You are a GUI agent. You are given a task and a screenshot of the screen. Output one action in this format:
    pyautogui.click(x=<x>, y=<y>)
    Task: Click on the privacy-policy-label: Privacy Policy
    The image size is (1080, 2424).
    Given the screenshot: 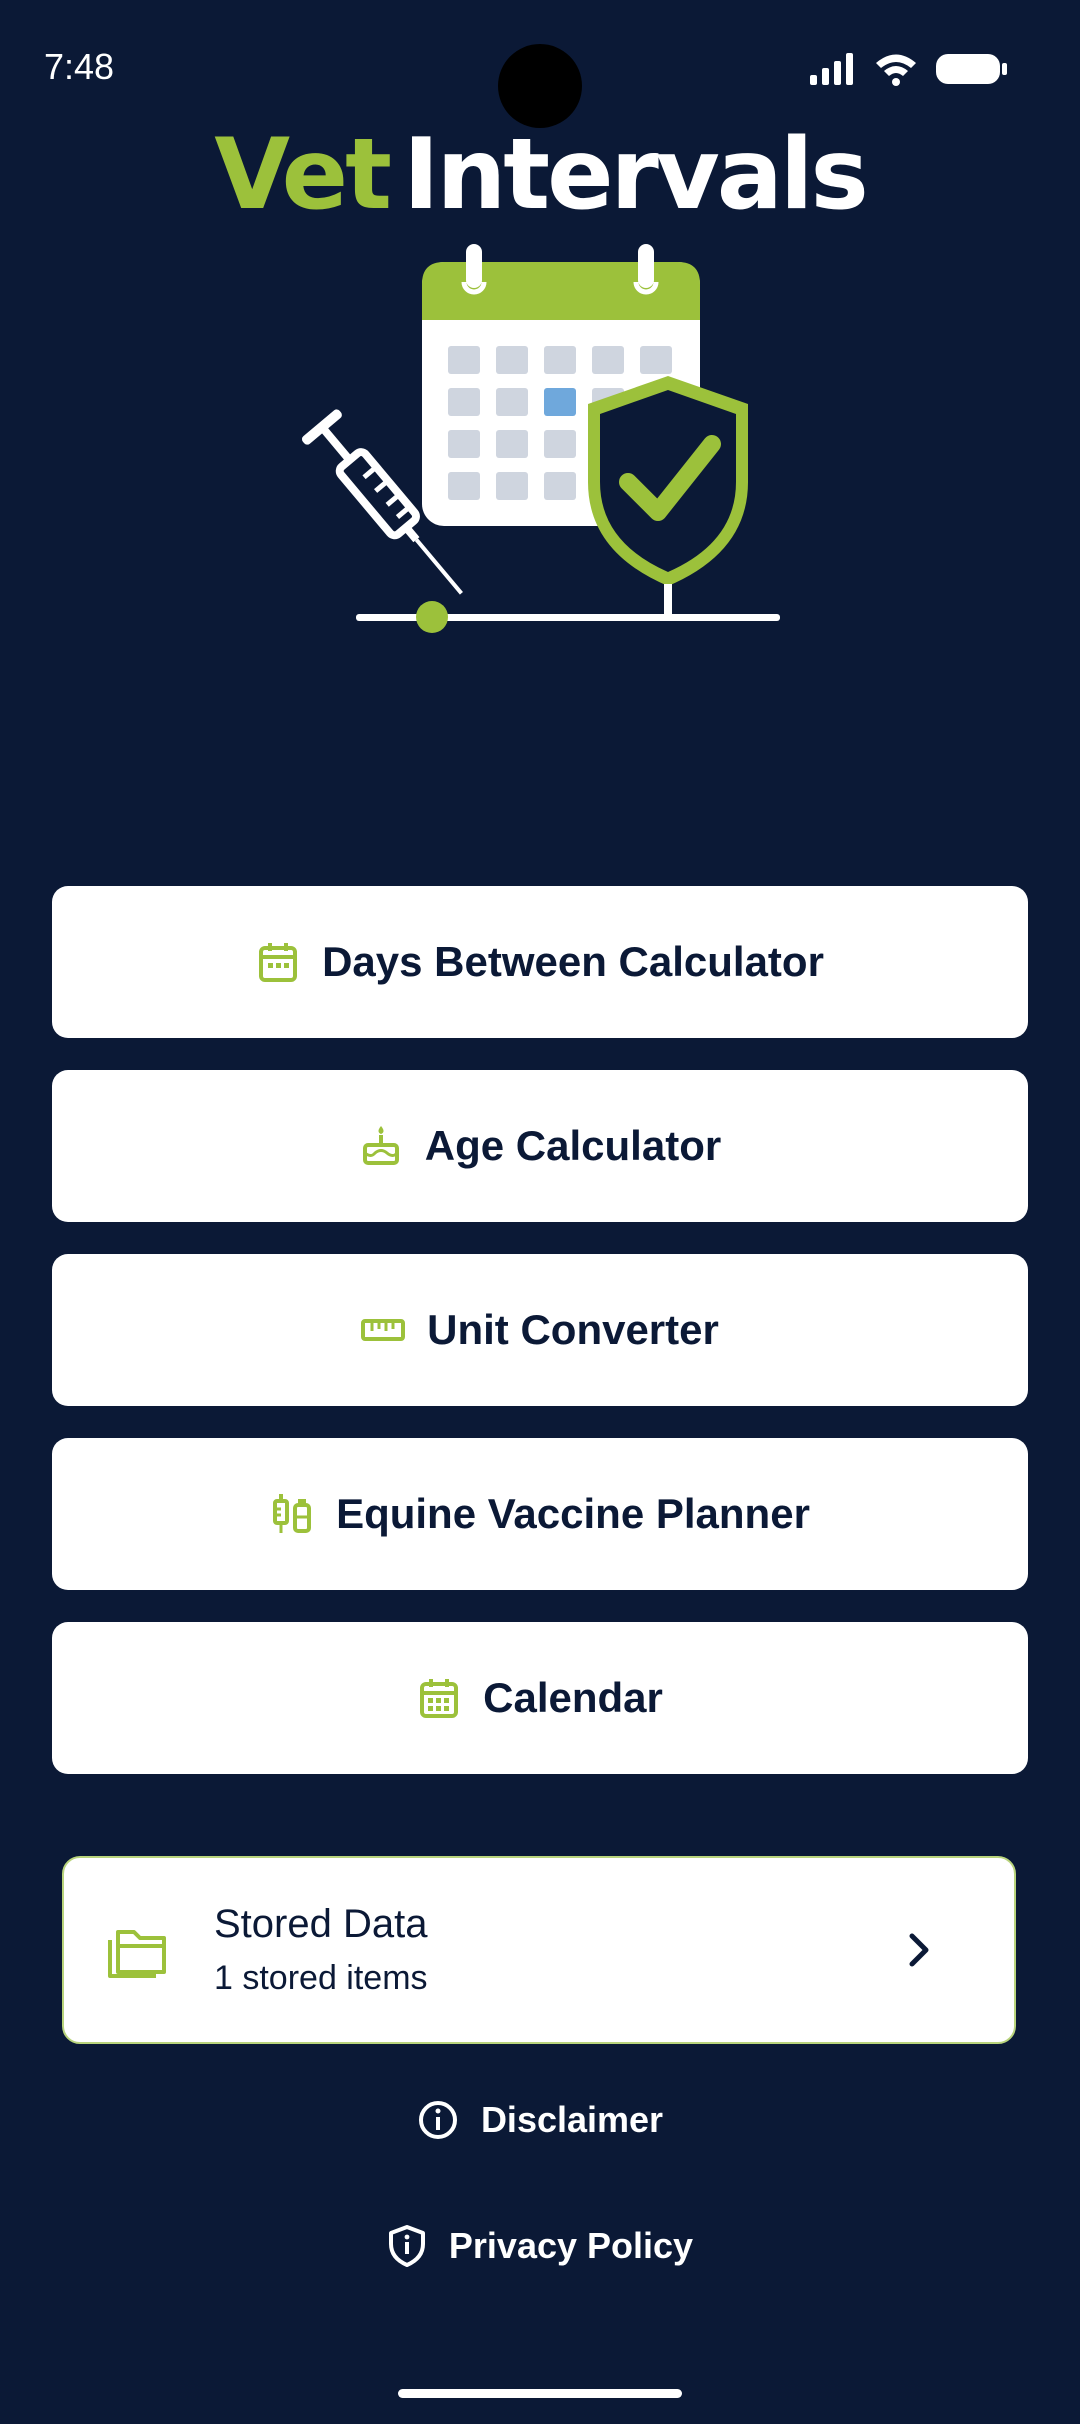 What is the action you would take?
    pyautogui.click(x=571, y=2245)
    